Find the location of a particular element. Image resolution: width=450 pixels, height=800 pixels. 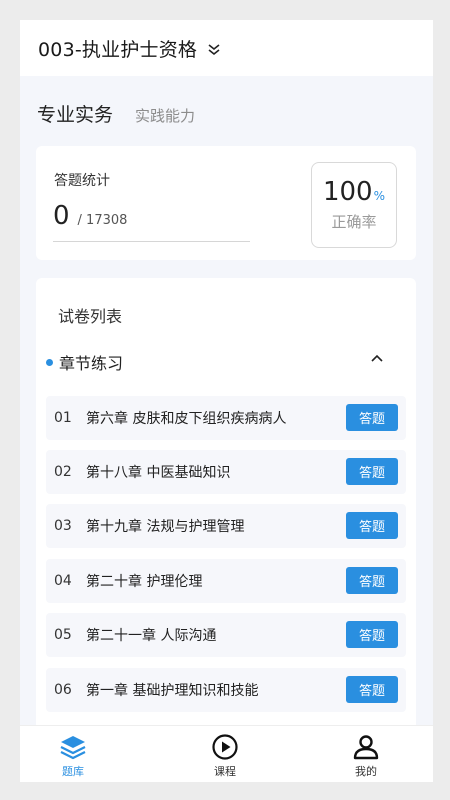

list-item: 03 第十九章 法规与护理管理 答题 is located at coordinates (226, 526).